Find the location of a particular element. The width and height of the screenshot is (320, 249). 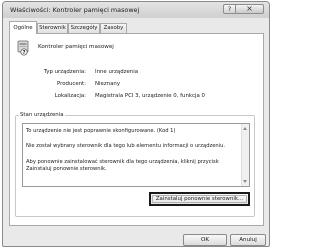

device-warning-icon: ? is located at coordinates (23, 48).